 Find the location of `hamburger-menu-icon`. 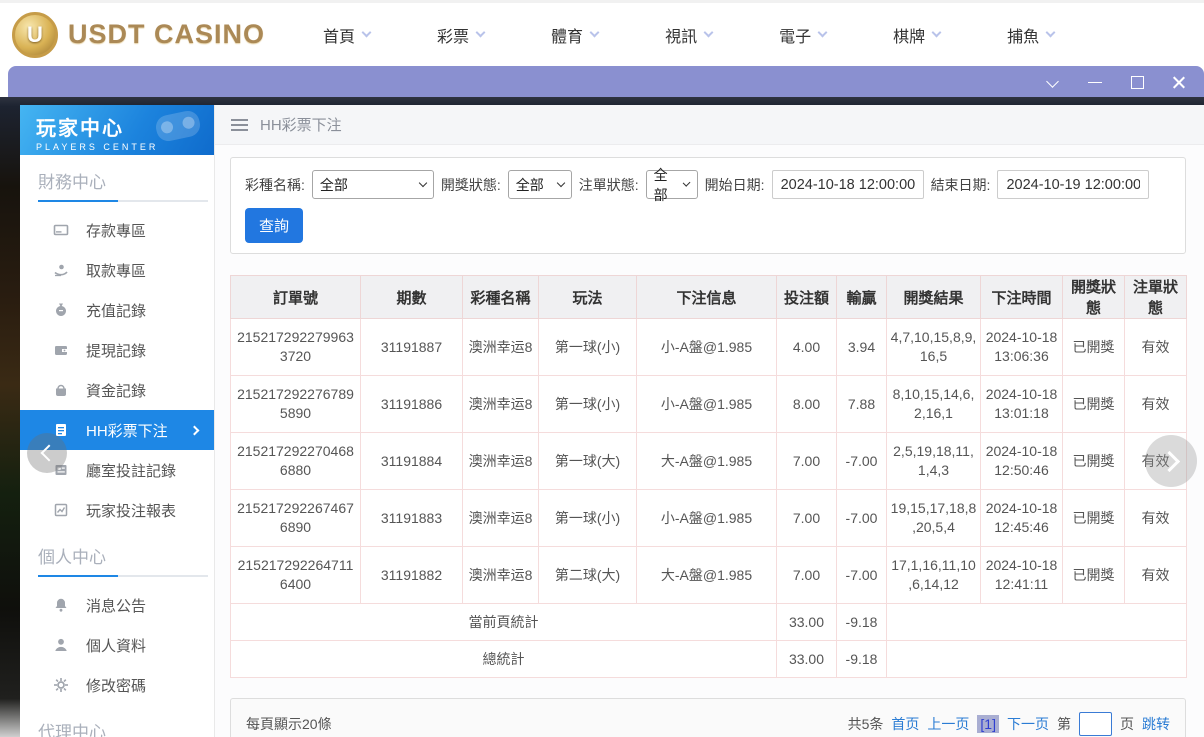

hamburger-menu-icon is located at coordinates (239, 124).